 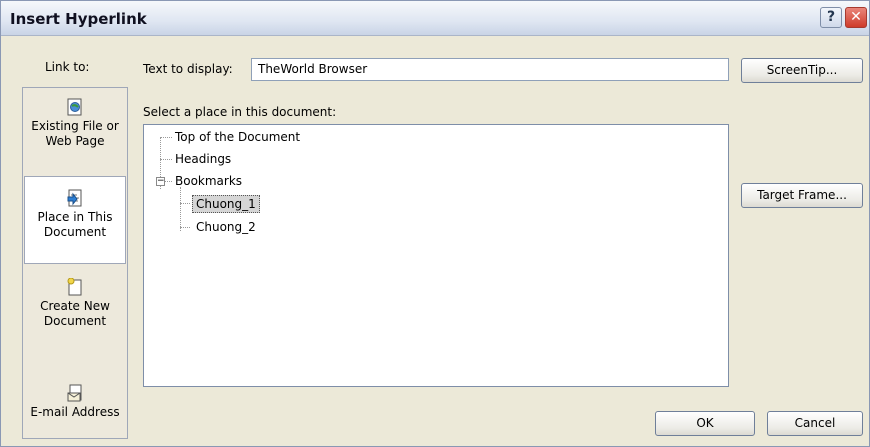 I want to click on cancel-button: Cancel, so click(x=815, y=423).